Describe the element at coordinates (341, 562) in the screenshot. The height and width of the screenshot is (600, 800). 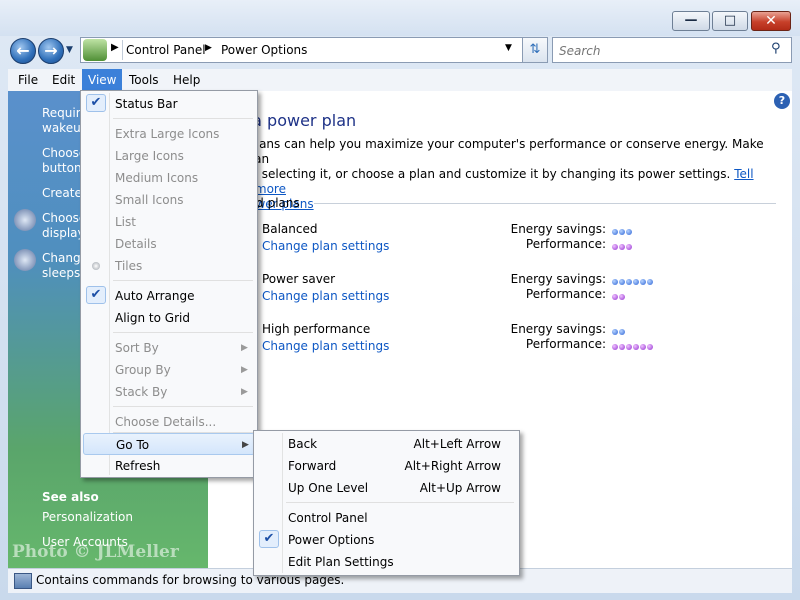
I see `menu-item-label: Edit Plan Settings` at that location.